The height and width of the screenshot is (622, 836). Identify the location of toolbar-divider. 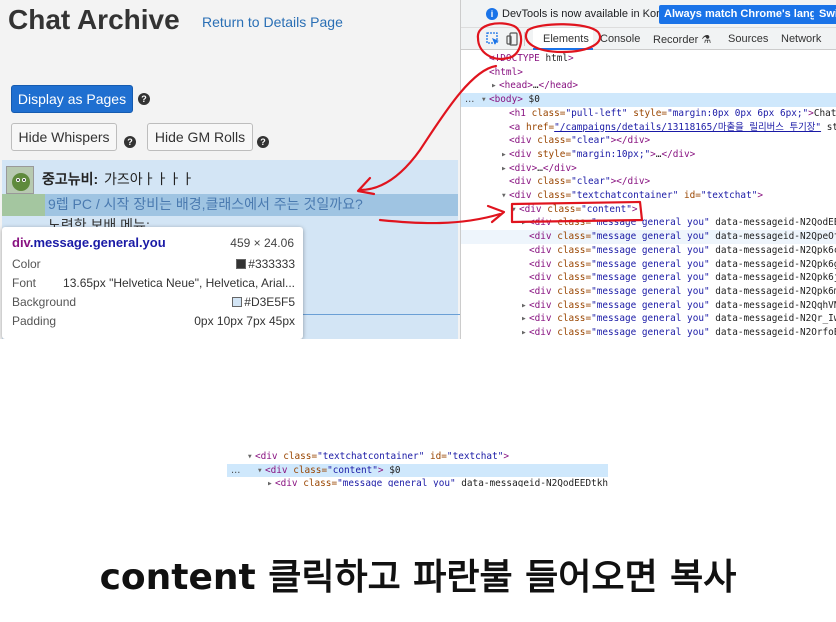
(524, 39).